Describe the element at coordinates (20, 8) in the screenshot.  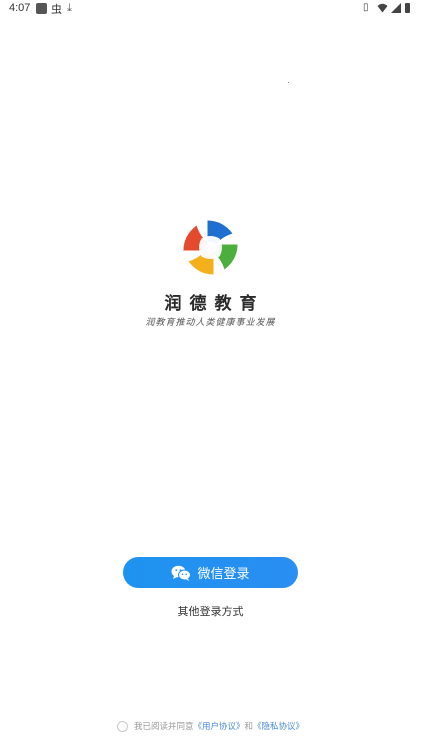
I see `status-time: 4:07` at that location.